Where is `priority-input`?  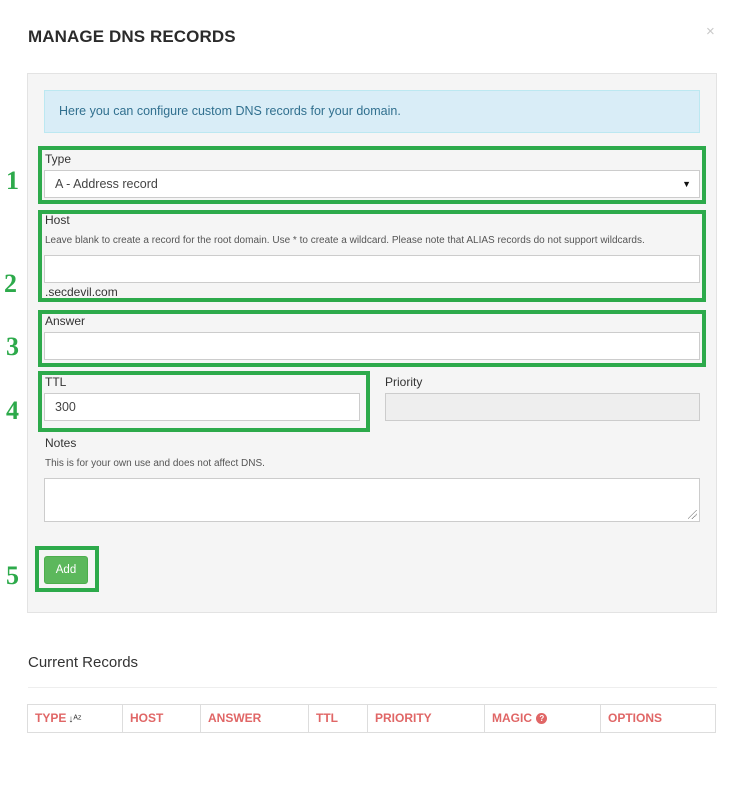
priority-input is located at coordinates (542, 407).